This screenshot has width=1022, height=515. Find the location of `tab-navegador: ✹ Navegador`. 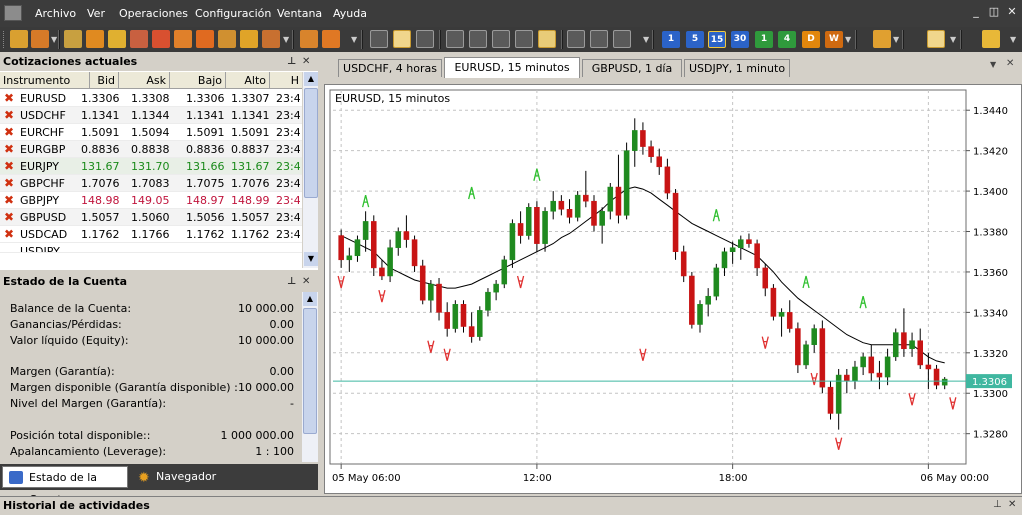

tab-navegador: ✹ Navegador is located at coordinates (173, 477).